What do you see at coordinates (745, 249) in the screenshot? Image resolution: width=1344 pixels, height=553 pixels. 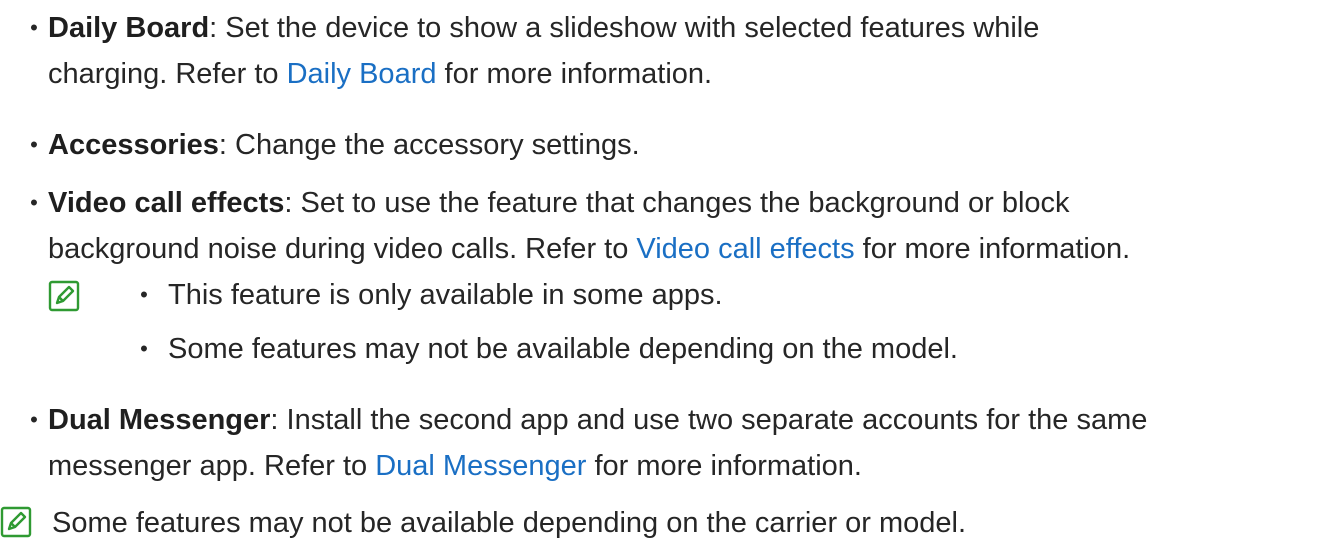 I see `video-call-effects-link: Video call effects` at bounding box center [745, 249].